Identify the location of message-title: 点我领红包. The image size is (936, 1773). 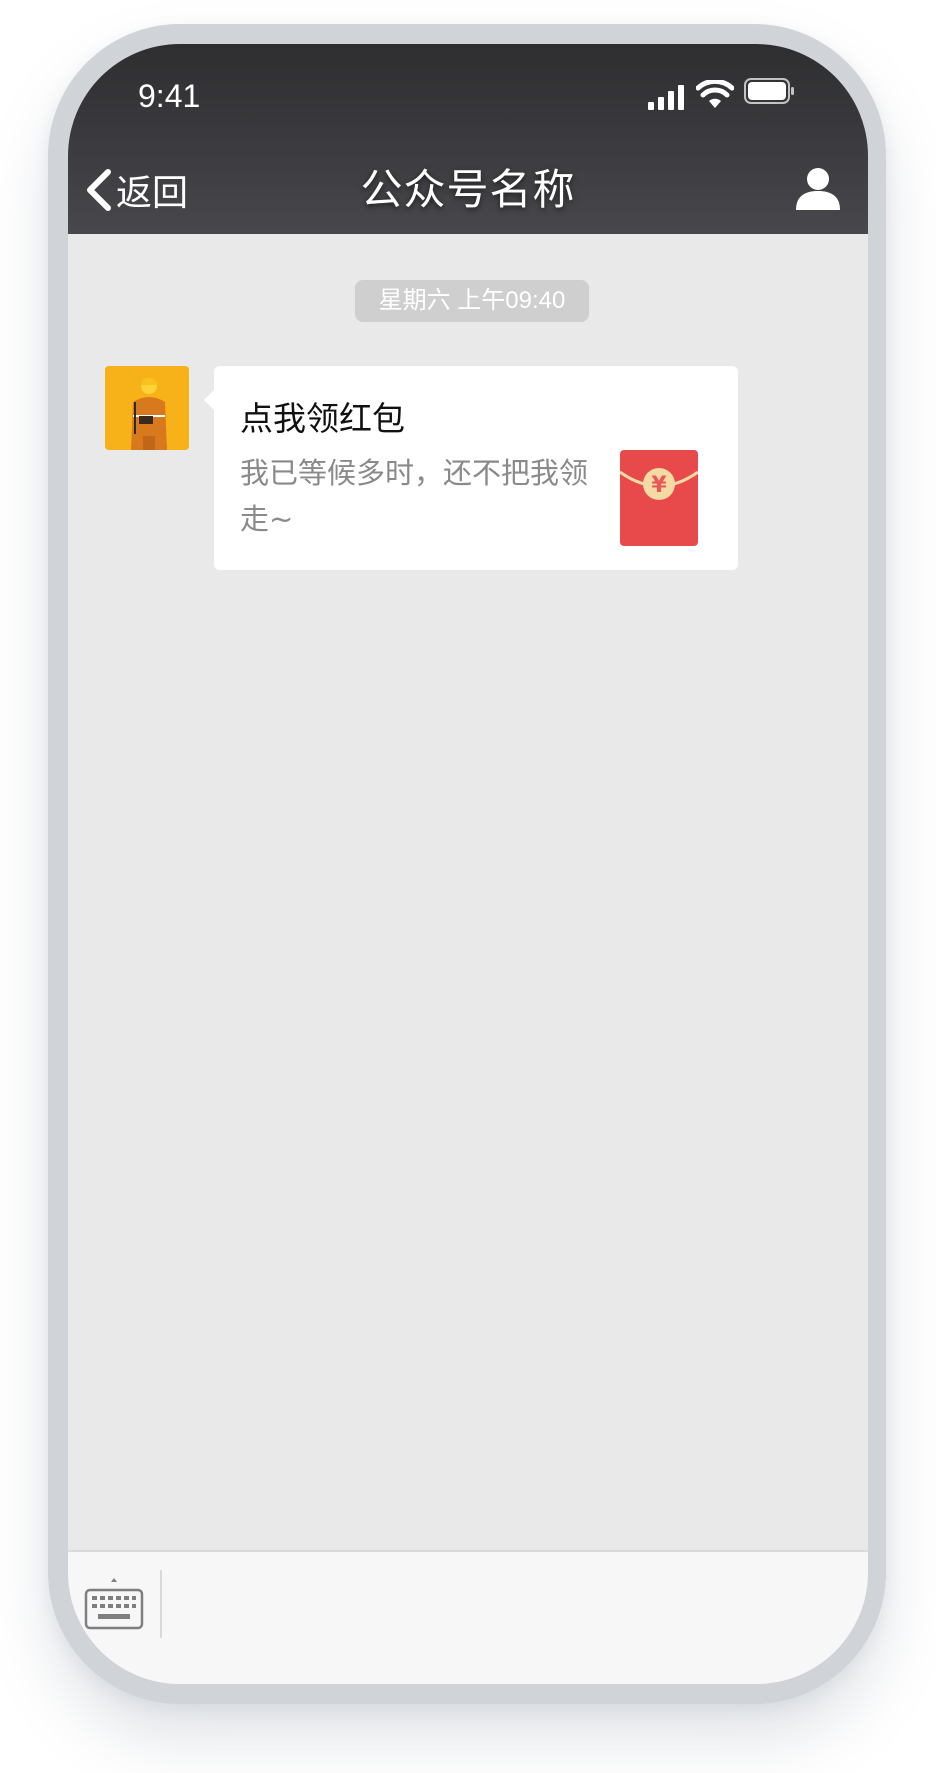
(322, 418).